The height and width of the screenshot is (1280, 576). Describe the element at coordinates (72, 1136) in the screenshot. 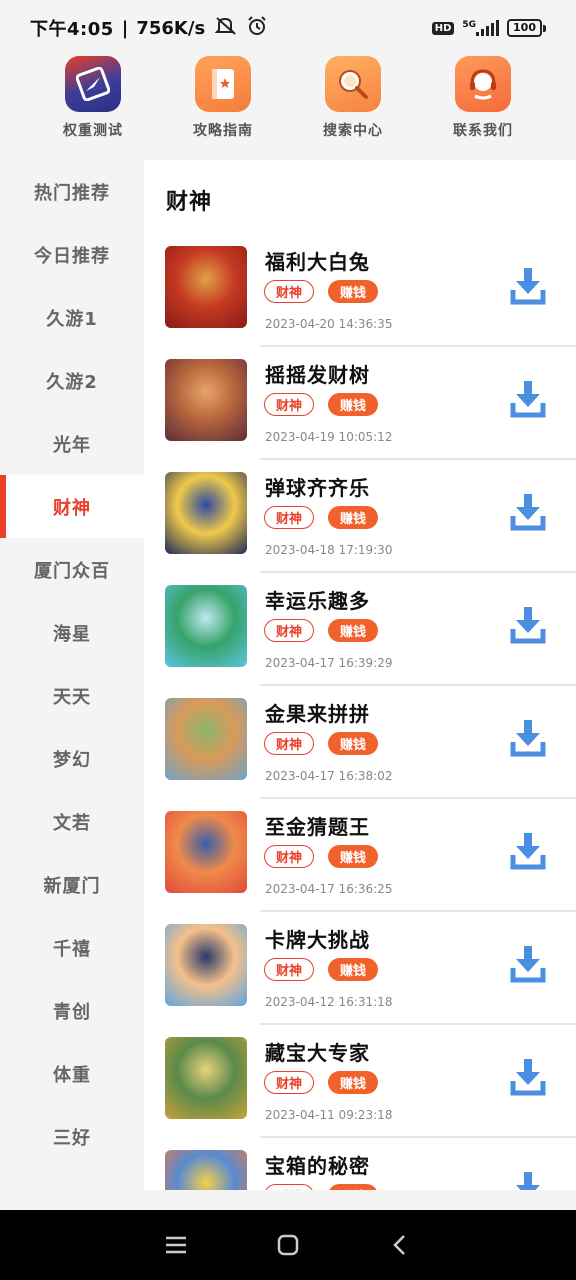

I see `sidebar-item: 三好` at that location.